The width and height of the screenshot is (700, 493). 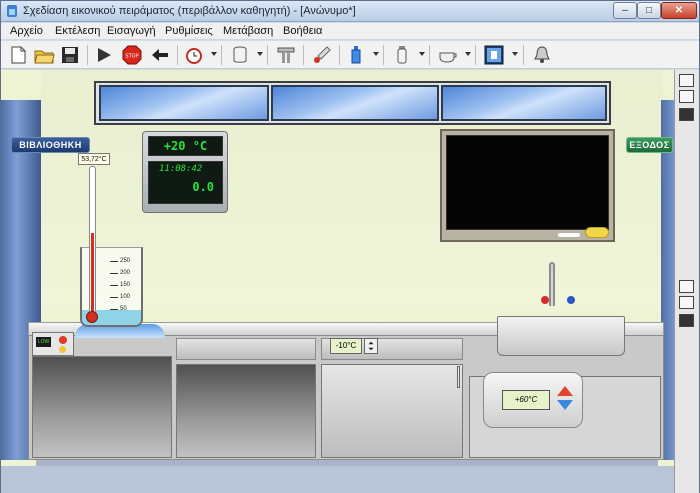 What do you see at coordinates (214, 54) in the screenshot?
I see `alarm-dropdown-arrow` at bounding box center [214, 54].